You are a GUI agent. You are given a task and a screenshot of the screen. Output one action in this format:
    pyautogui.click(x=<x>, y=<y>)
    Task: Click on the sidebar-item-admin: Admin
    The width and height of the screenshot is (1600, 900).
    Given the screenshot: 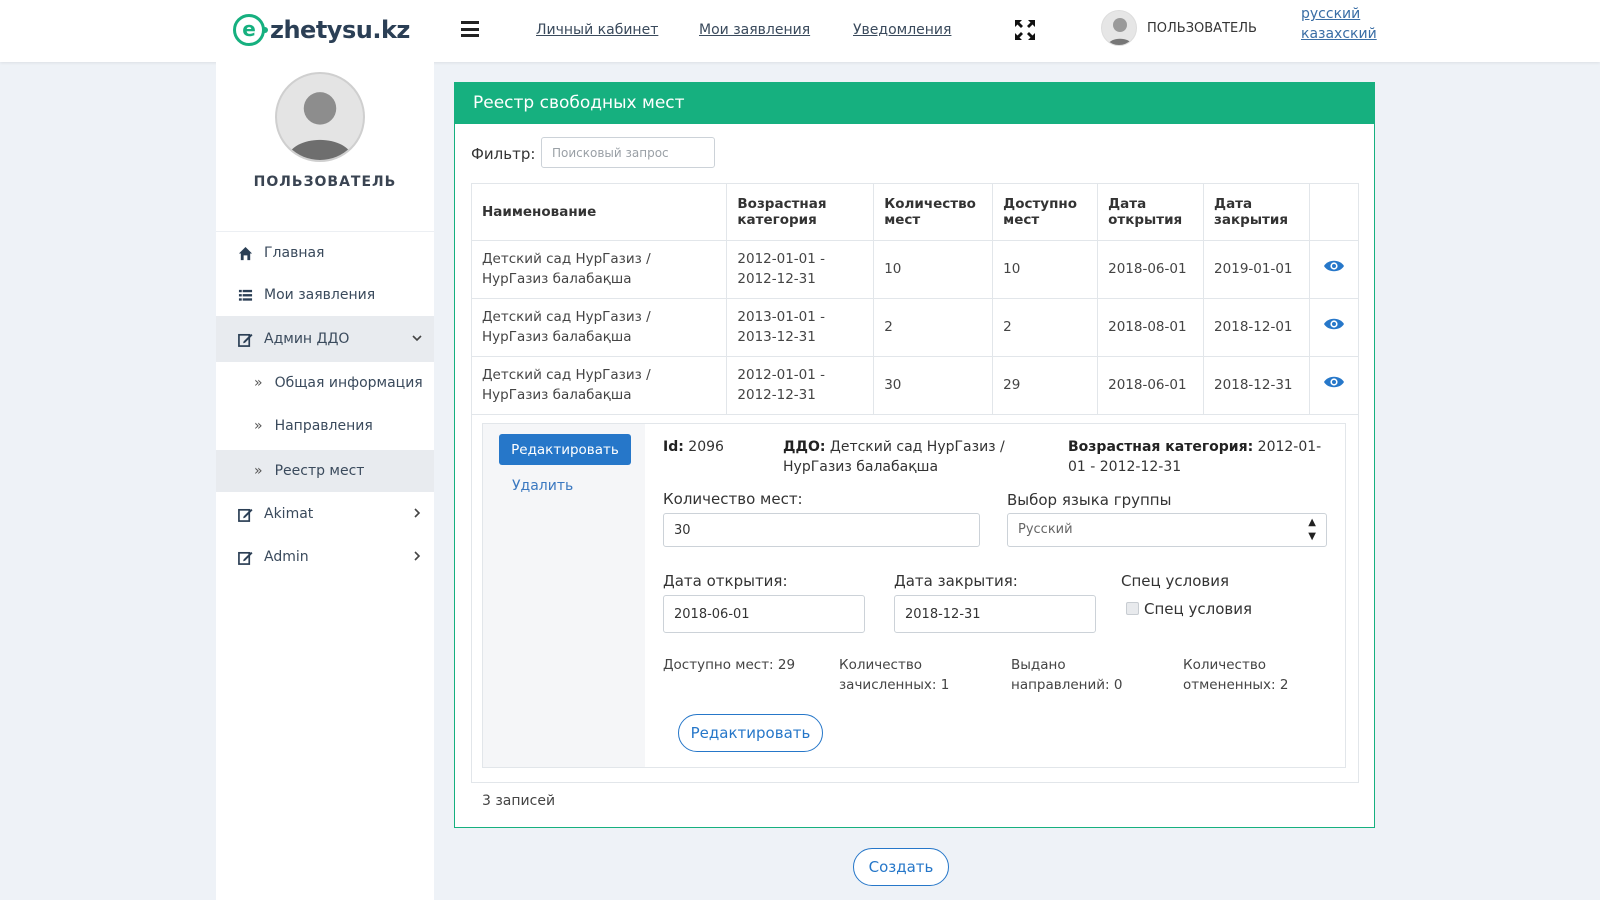 What is the action you would take?
    pyautogui.click(x=325, y=557)
    